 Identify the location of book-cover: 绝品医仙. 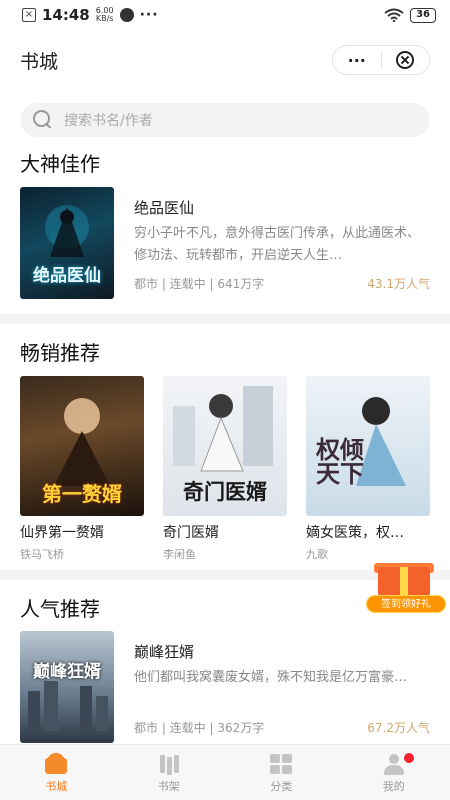
(67, 243).